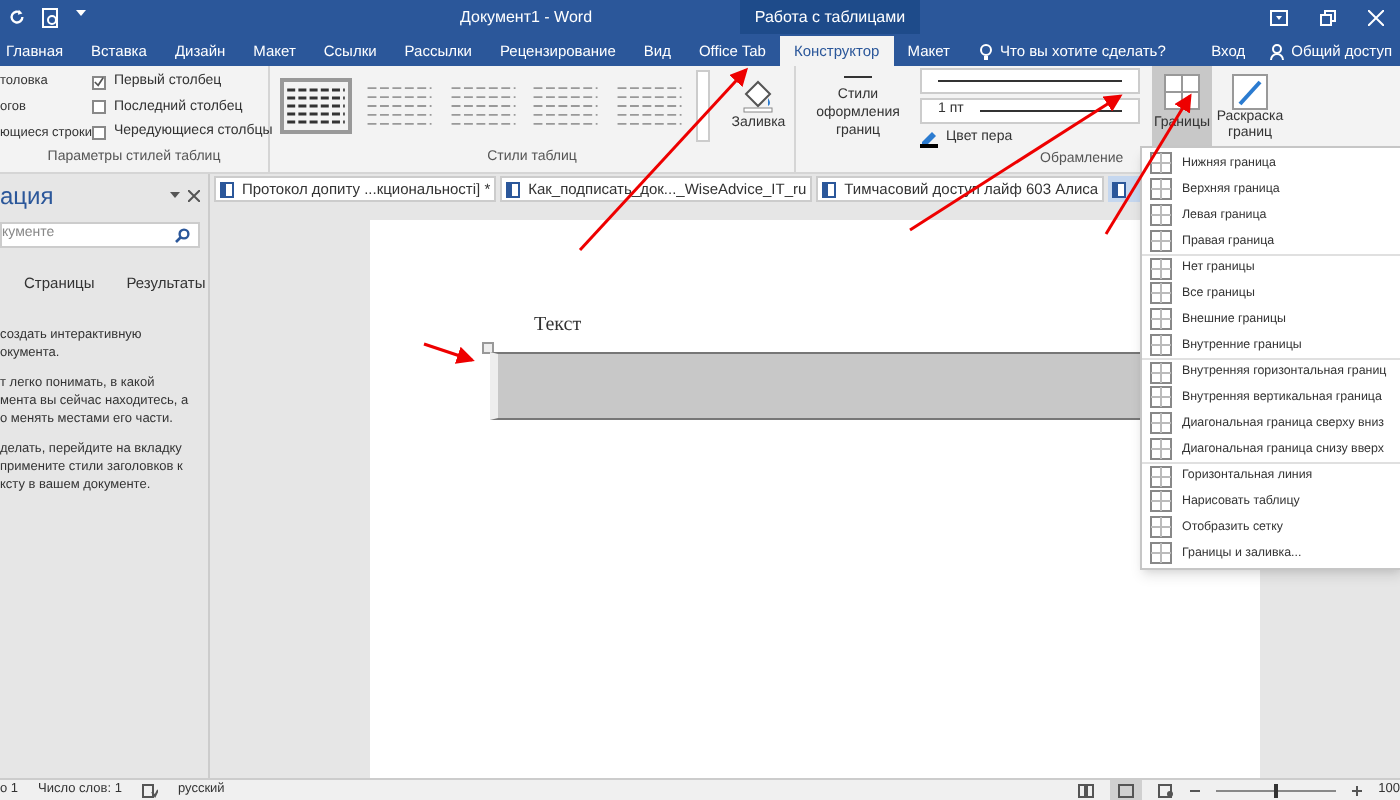 This screenshot has height=800, width=1400. I want to click on zoom-out-icon, so click(1195, 790).